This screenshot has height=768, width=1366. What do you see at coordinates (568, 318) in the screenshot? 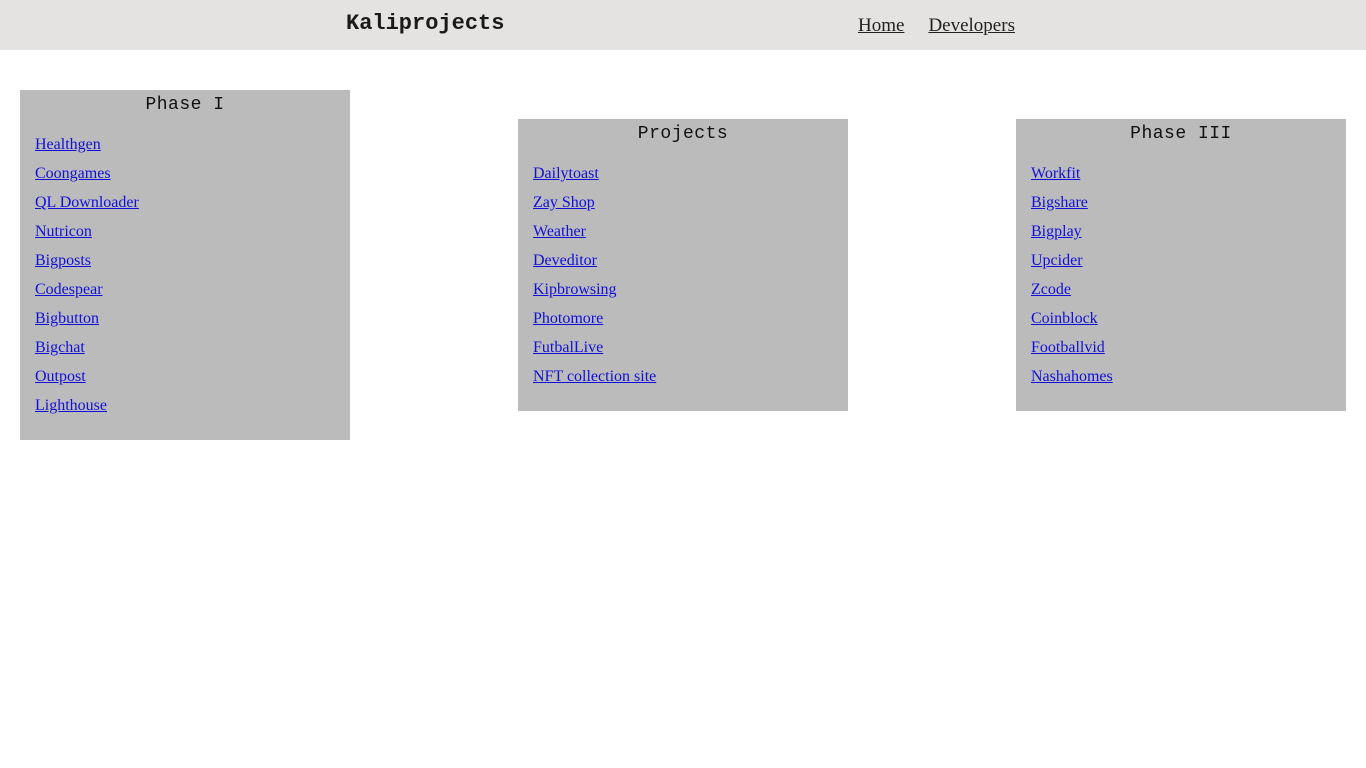
I see `project-link-photomore: Photomore` at bounding box center [568, 318].